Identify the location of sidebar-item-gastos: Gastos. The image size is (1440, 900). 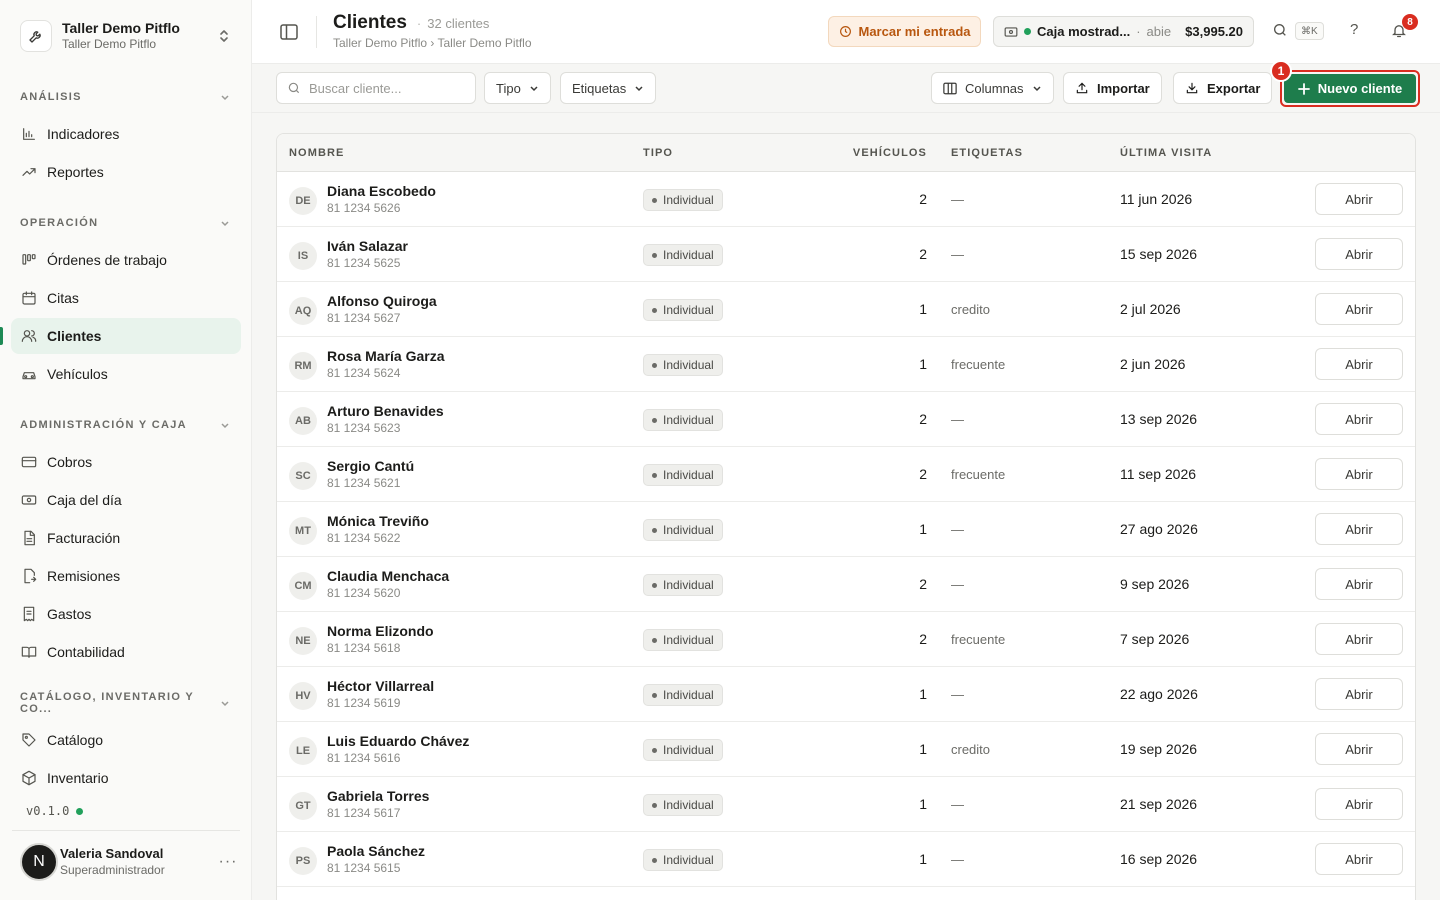
(126, 614).